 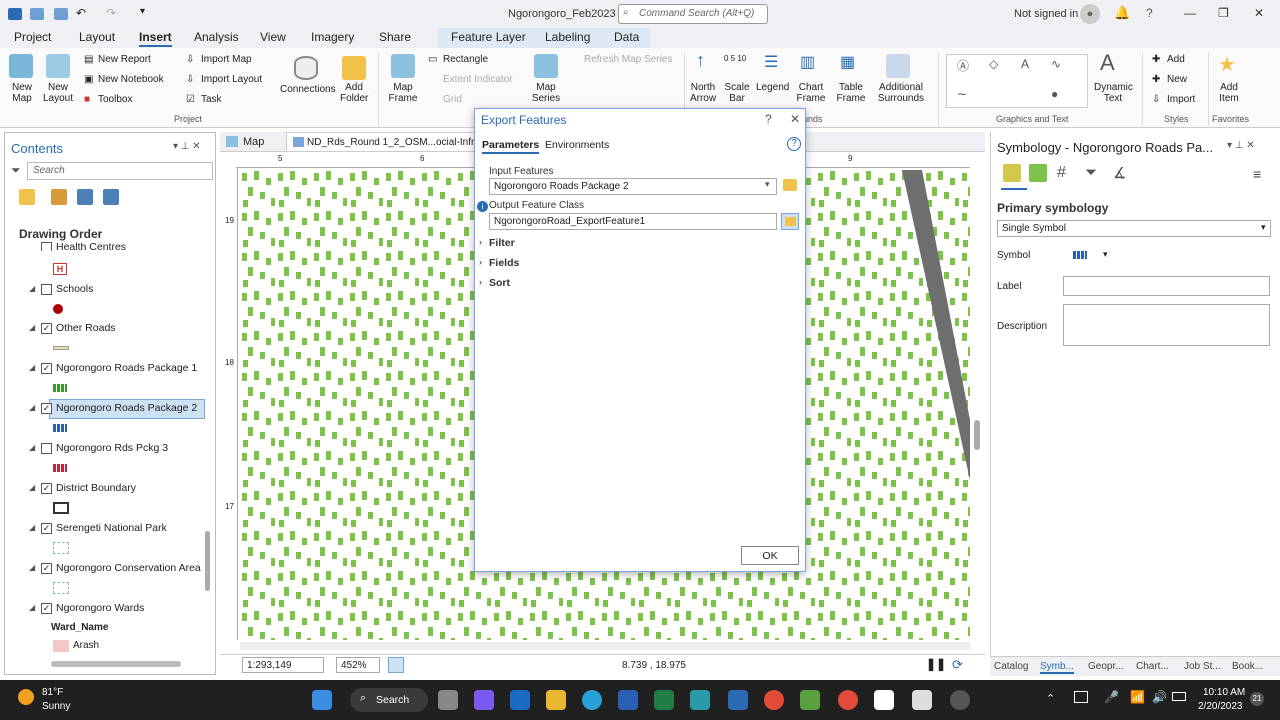 What do you see at coordinates (1046, 14) in the screenshot?
I see `signin-status: Not signed in` at bounding box center [1046, 14].